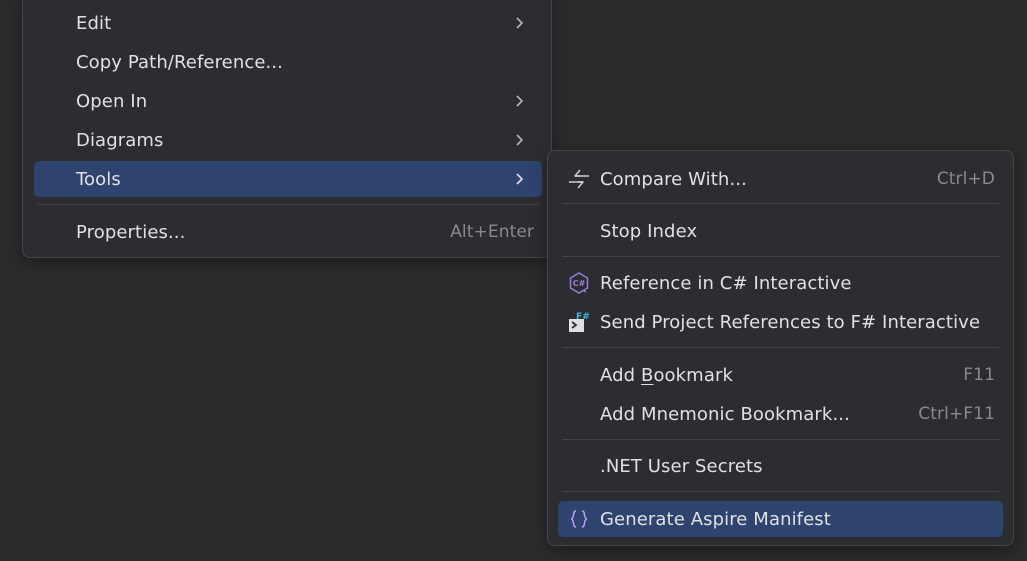  Describe the element at coordinates (780, 179) in the screenshot. I see `menu-item-compare-with: Compare With... Ctrl+D` at that location.